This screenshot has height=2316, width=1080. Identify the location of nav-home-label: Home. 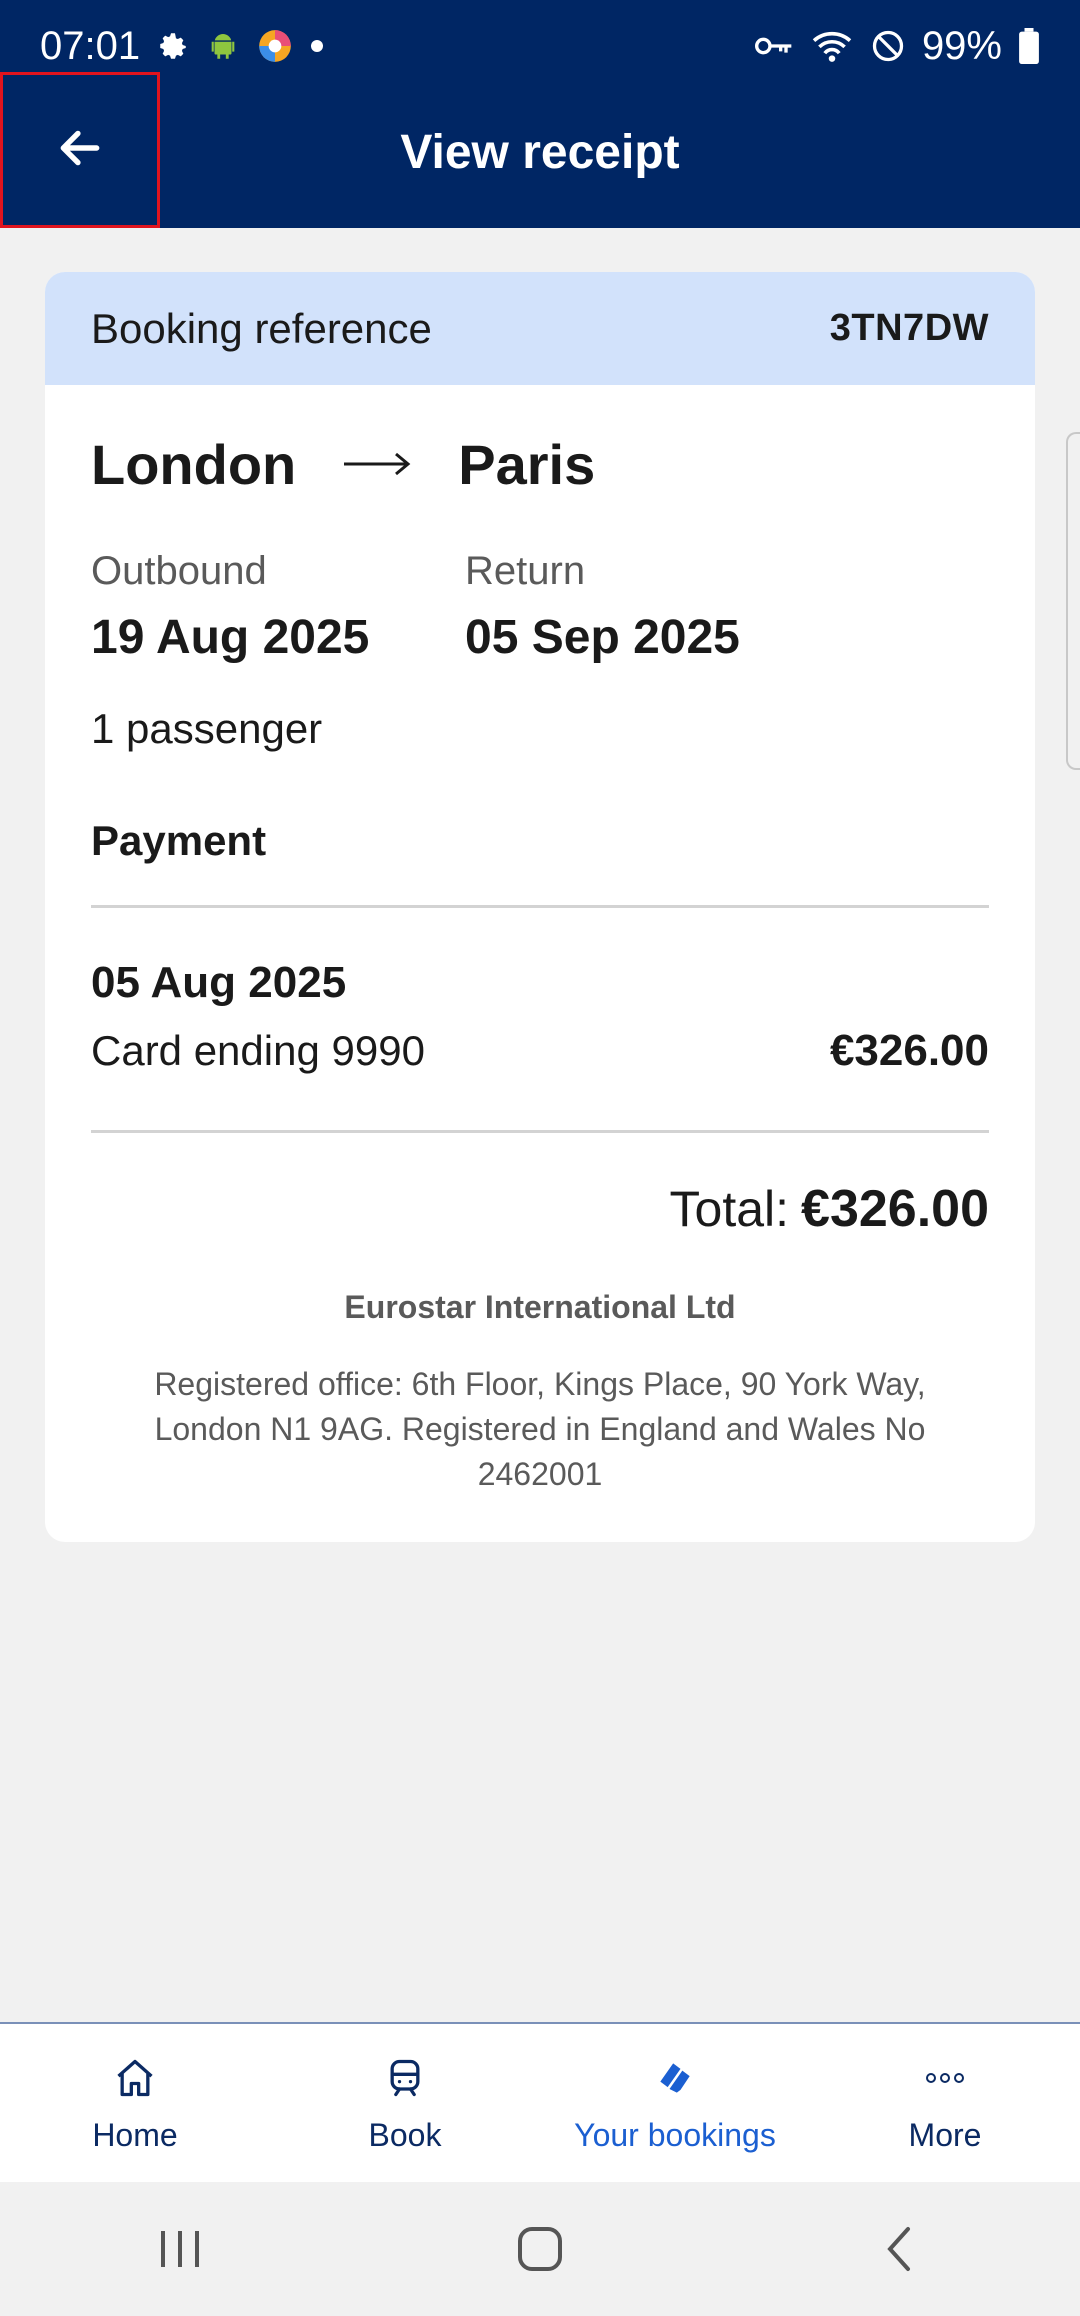
(135, 2134).